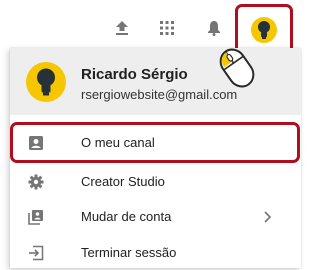  I want to click on apps-icon, so click(167, 28).